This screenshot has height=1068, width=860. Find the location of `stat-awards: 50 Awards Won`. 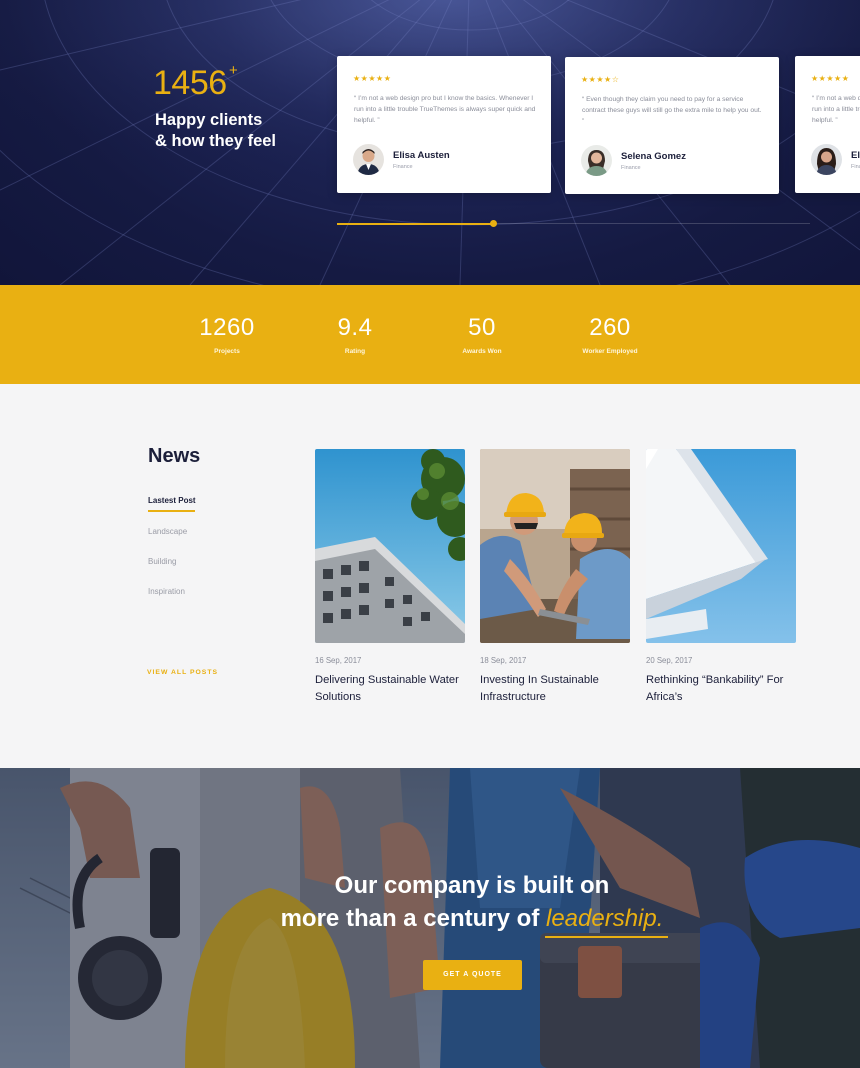

stat-awards: 50 Awards Won is located at coordinates (482, 334).